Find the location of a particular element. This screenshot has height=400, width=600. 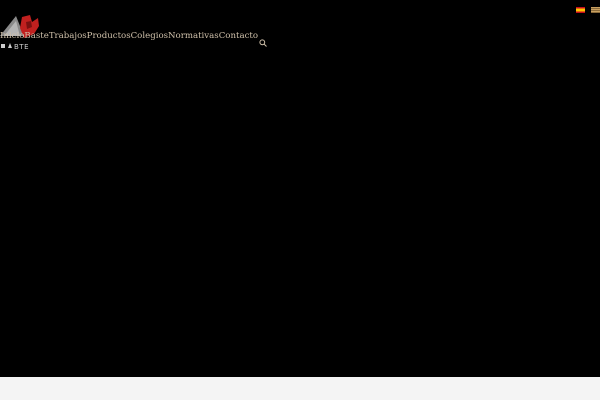

language-switcher is located at coordinates (588, 10).